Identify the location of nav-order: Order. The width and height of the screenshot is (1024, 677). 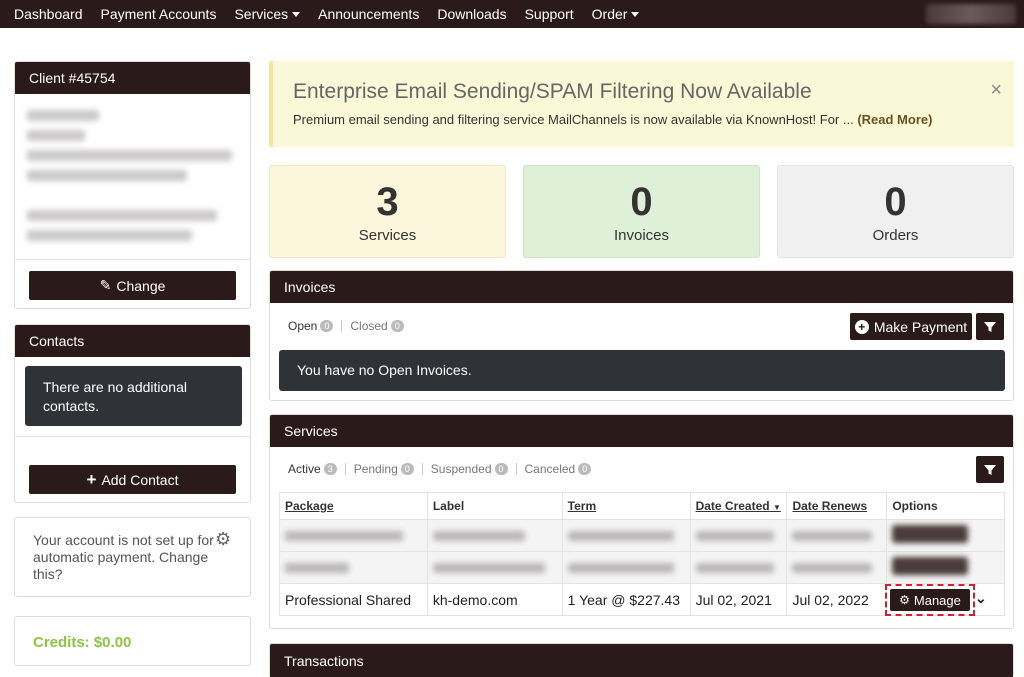
(616, 14).